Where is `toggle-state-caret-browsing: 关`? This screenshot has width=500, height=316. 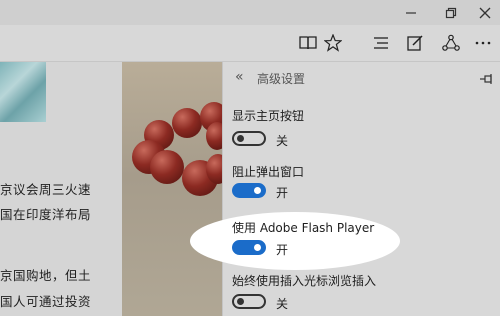
toggle-state-caret-browsing: 关 is located at coordinates (282, 304).